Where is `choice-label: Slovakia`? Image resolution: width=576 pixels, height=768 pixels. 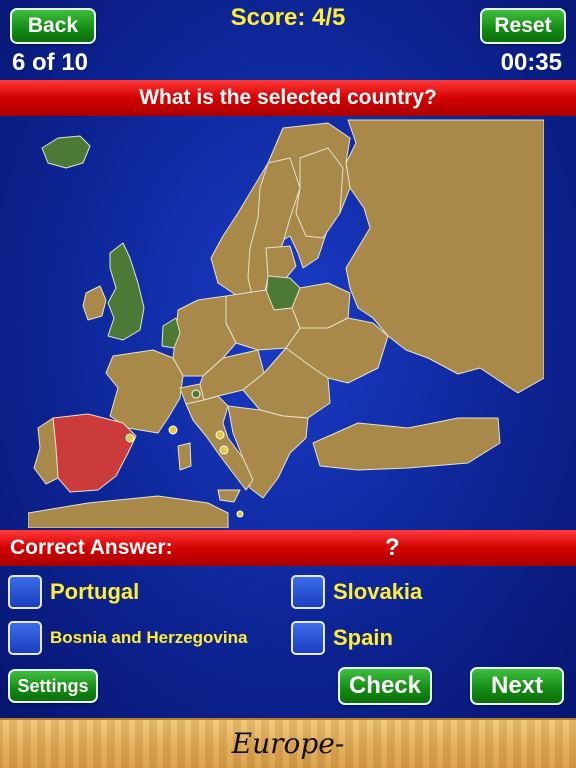
choice-label: Slovakia is located at coordinates (378, 591).